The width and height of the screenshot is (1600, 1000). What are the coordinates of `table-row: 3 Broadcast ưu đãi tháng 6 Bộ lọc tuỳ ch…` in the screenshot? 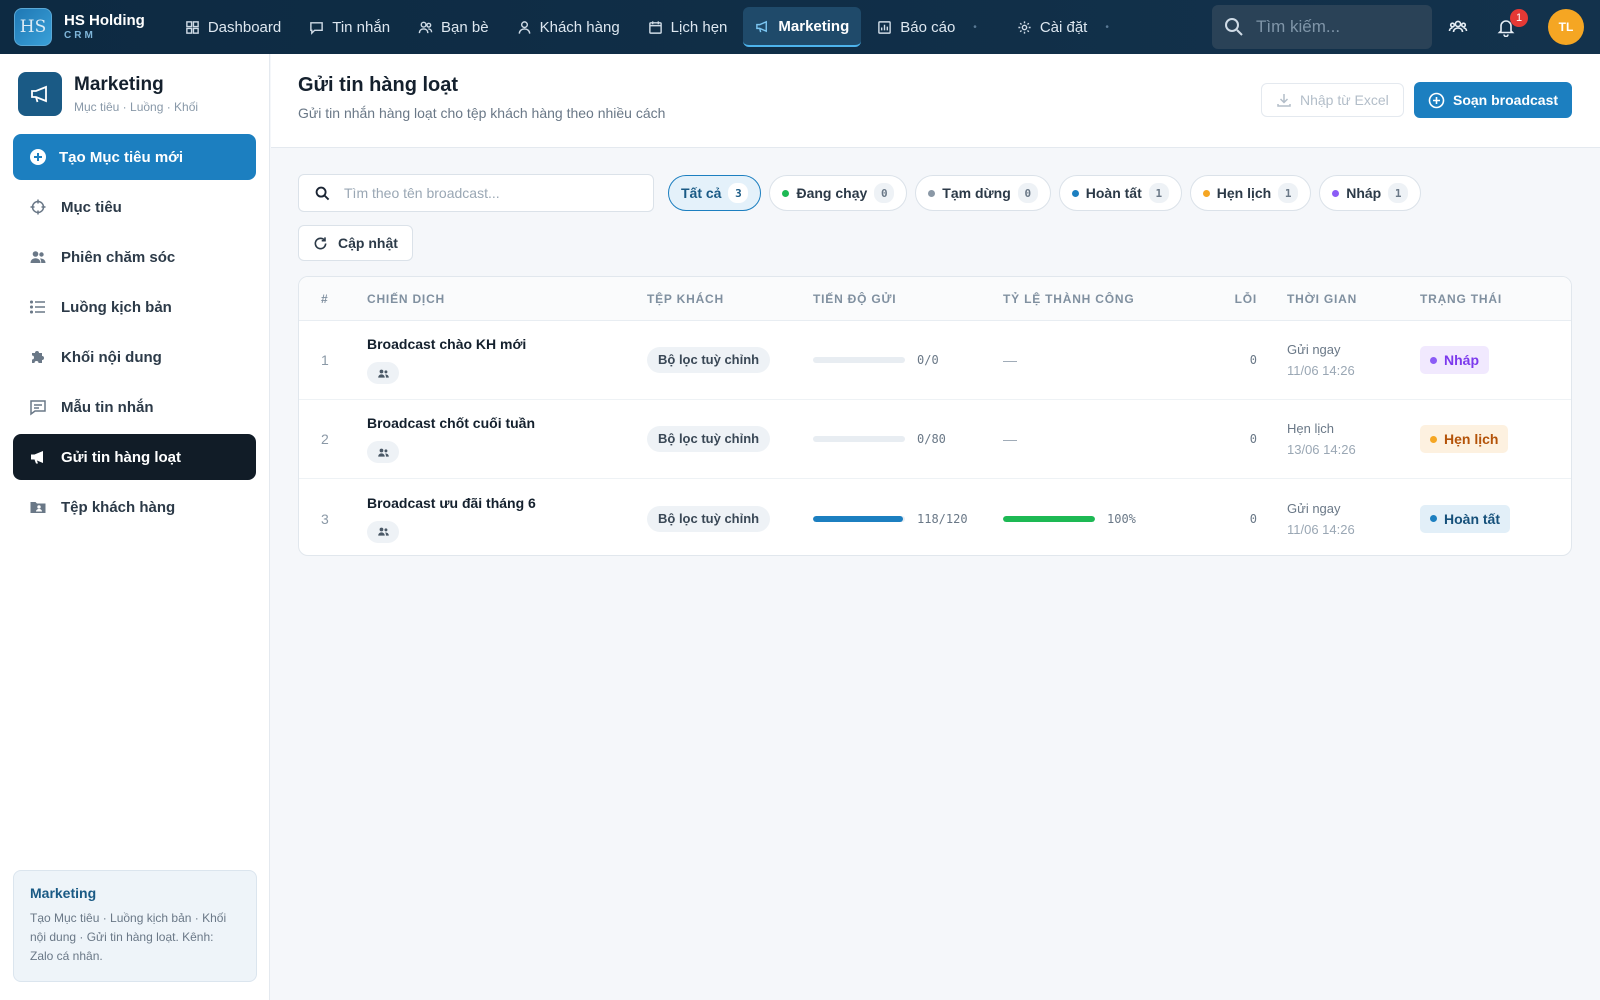 It's located at (935, 517).